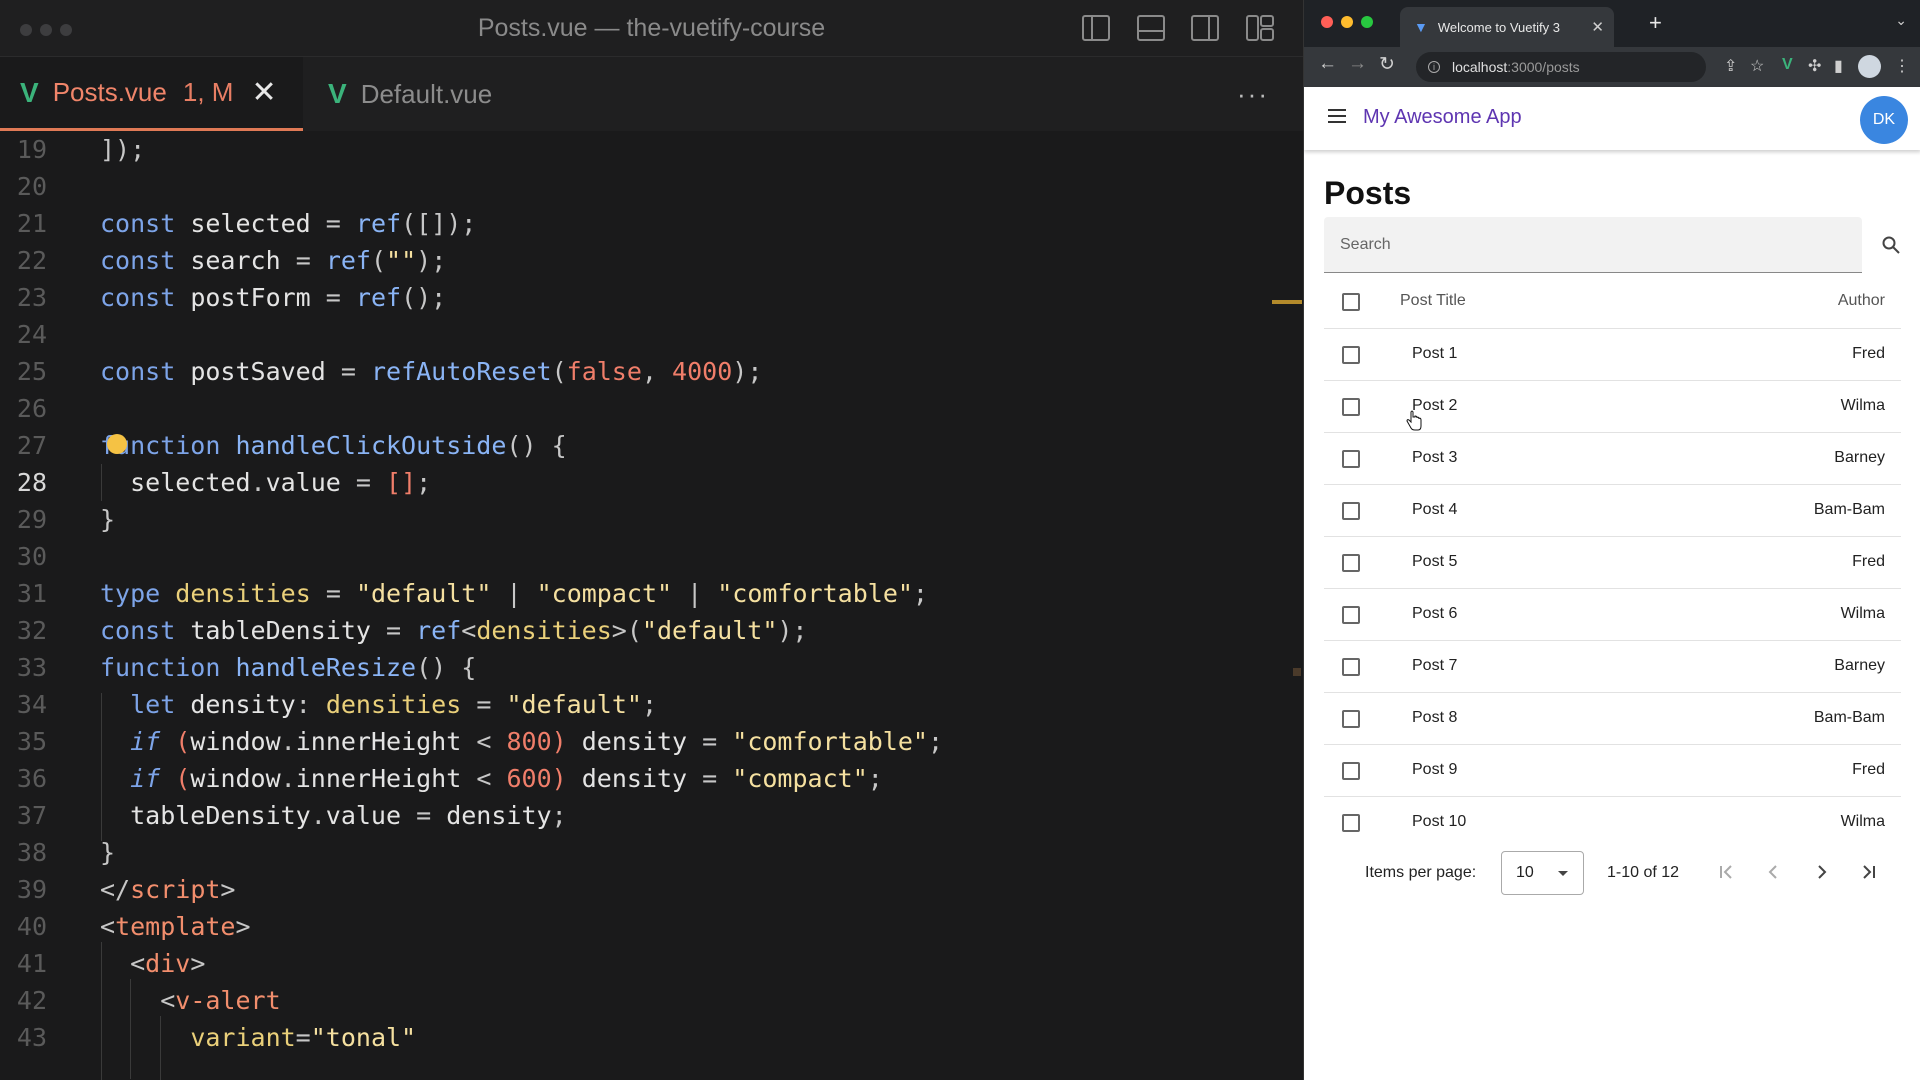 This screenshot has width=1920, height=1080. Describe the element at coordinates (231, 297) in the screenshot. I see `code-line: 23 const postForm = ref();` at that location.